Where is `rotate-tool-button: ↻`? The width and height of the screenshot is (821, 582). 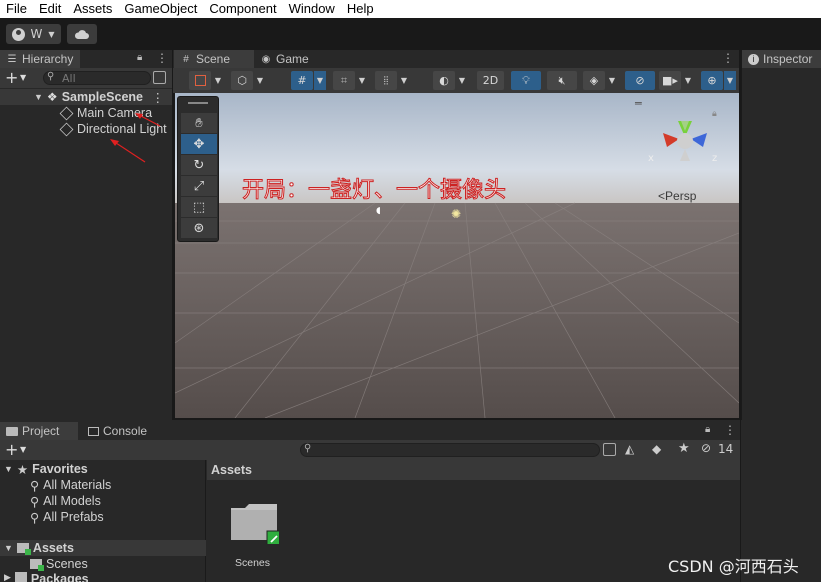
rotate-tool-button: ↻ is located at coordinates (199, 165).